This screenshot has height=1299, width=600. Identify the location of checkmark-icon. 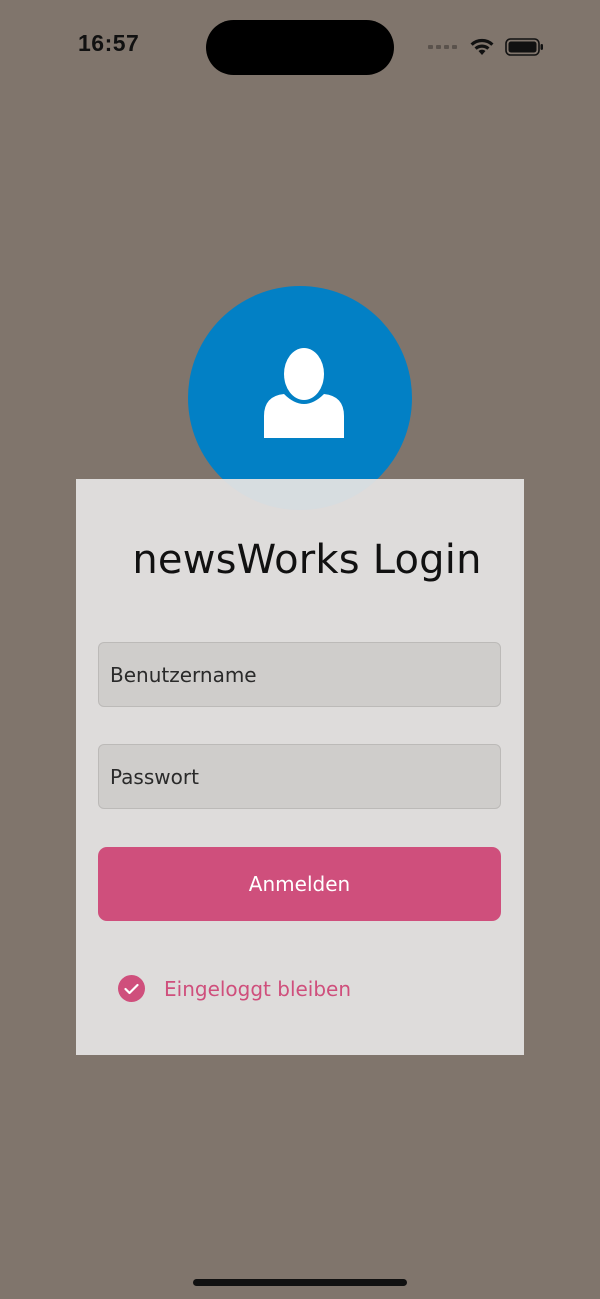
(131, 988).